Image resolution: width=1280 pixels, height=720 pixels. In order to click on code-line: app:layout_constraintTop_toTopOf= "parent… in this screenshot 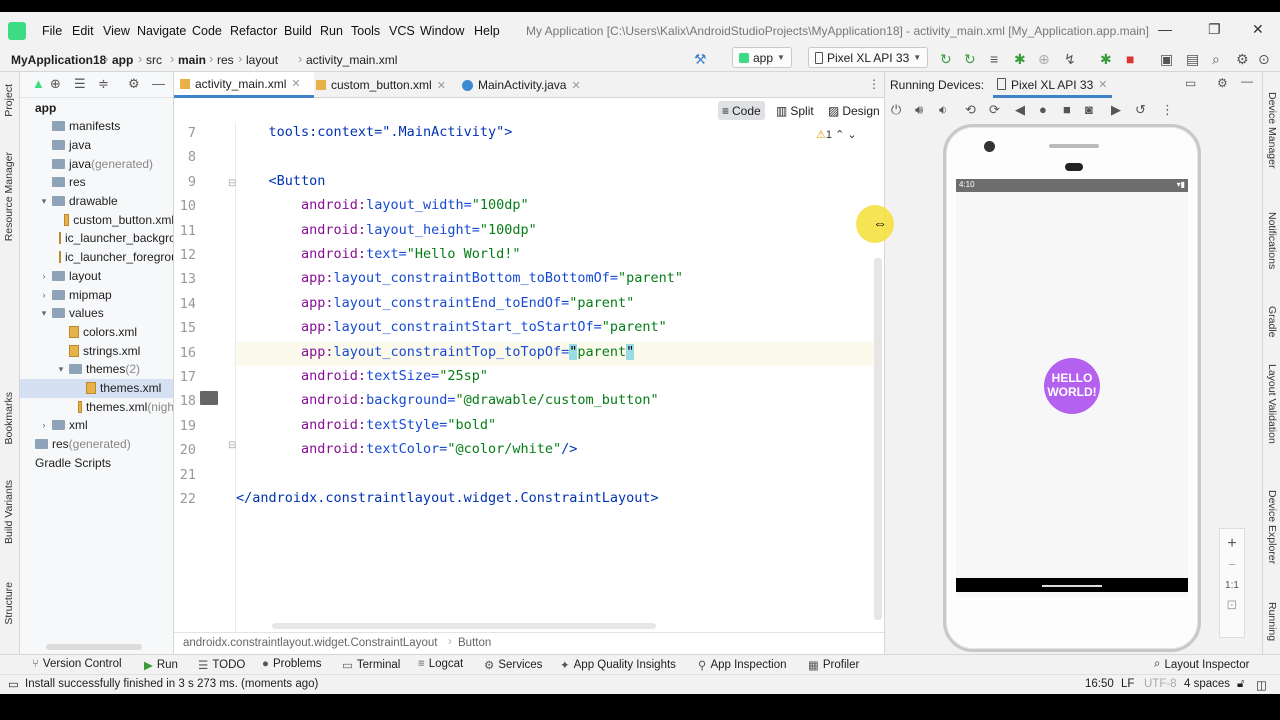, I will do `click(556, 353)`.